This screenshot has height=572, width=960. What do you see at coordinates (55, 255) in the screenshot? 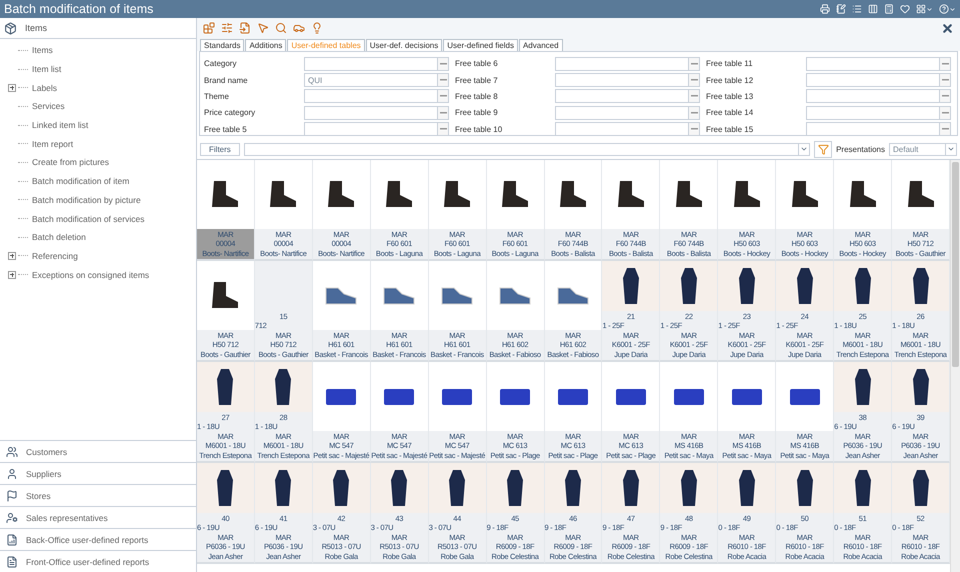
I see `sidebar-item: Referencing` at bounding box center [55, 255].